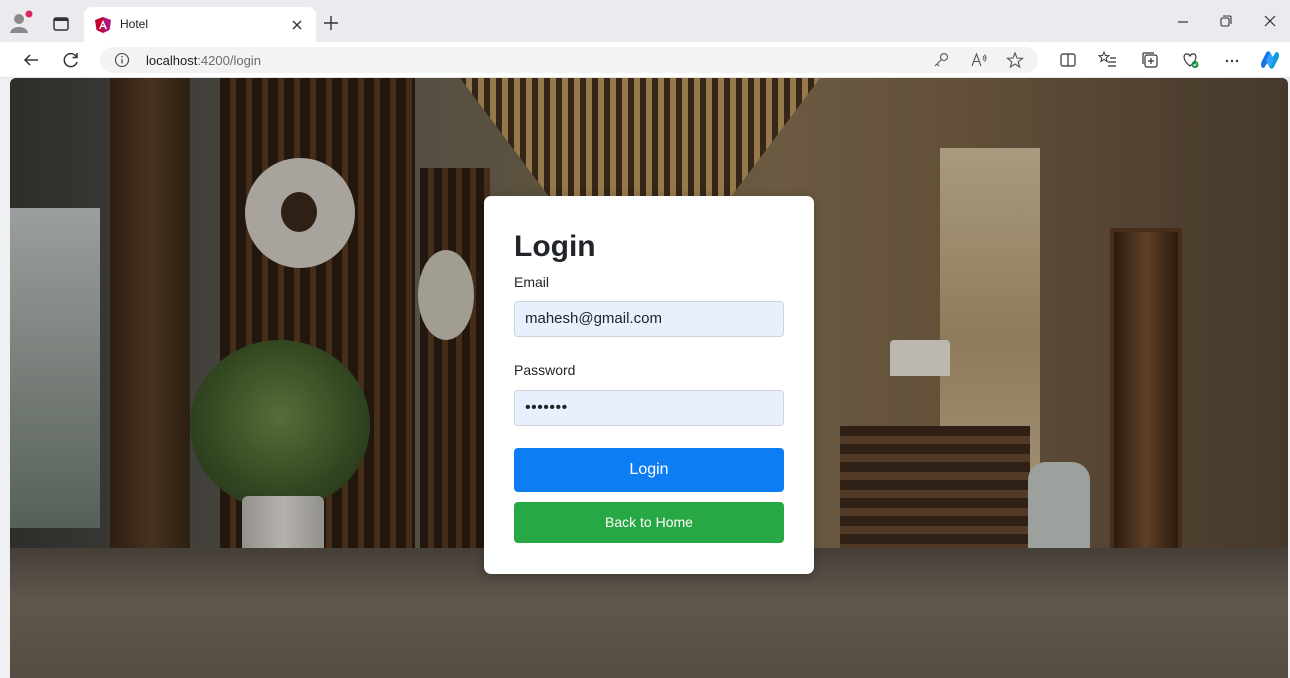 This screenshot has height=678, width=1290. I want to click on key-icon, so click(941, 60).